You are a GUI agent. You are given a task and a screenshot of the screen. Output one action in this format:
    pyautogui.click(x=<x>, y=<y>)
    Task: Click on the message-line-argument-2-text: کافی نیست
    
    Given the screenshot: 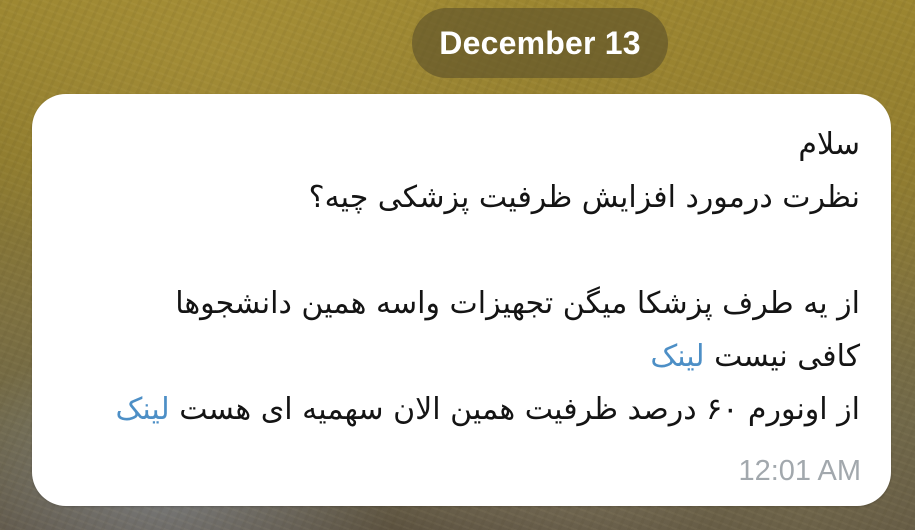 What is the action you would take?
    pyautogui.click(x=787, y=356)
    